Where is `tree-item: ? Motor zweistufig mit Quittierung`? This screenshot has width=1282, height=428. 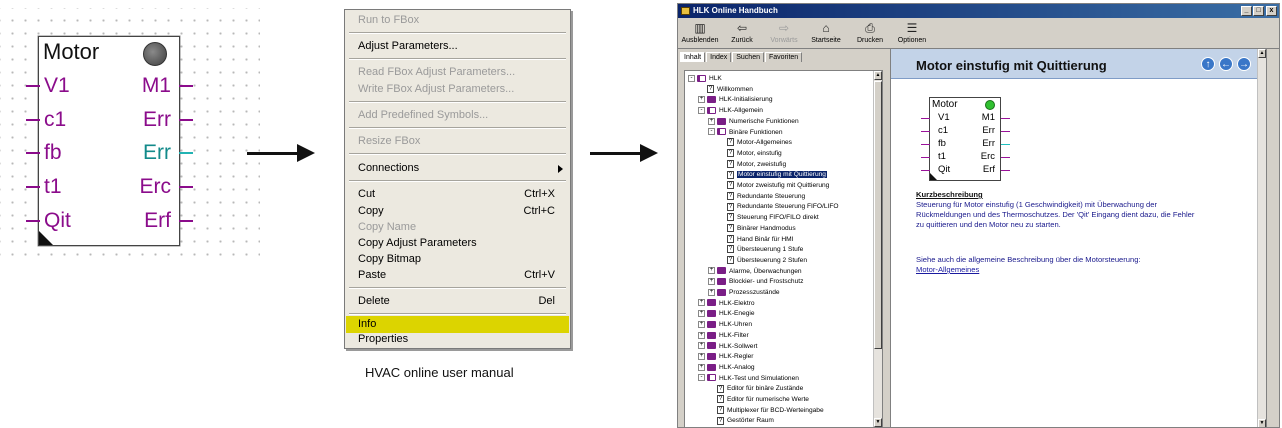
tree-item: ? Motor zweistufig mit Quittierung is located at coordinates (773, 186).